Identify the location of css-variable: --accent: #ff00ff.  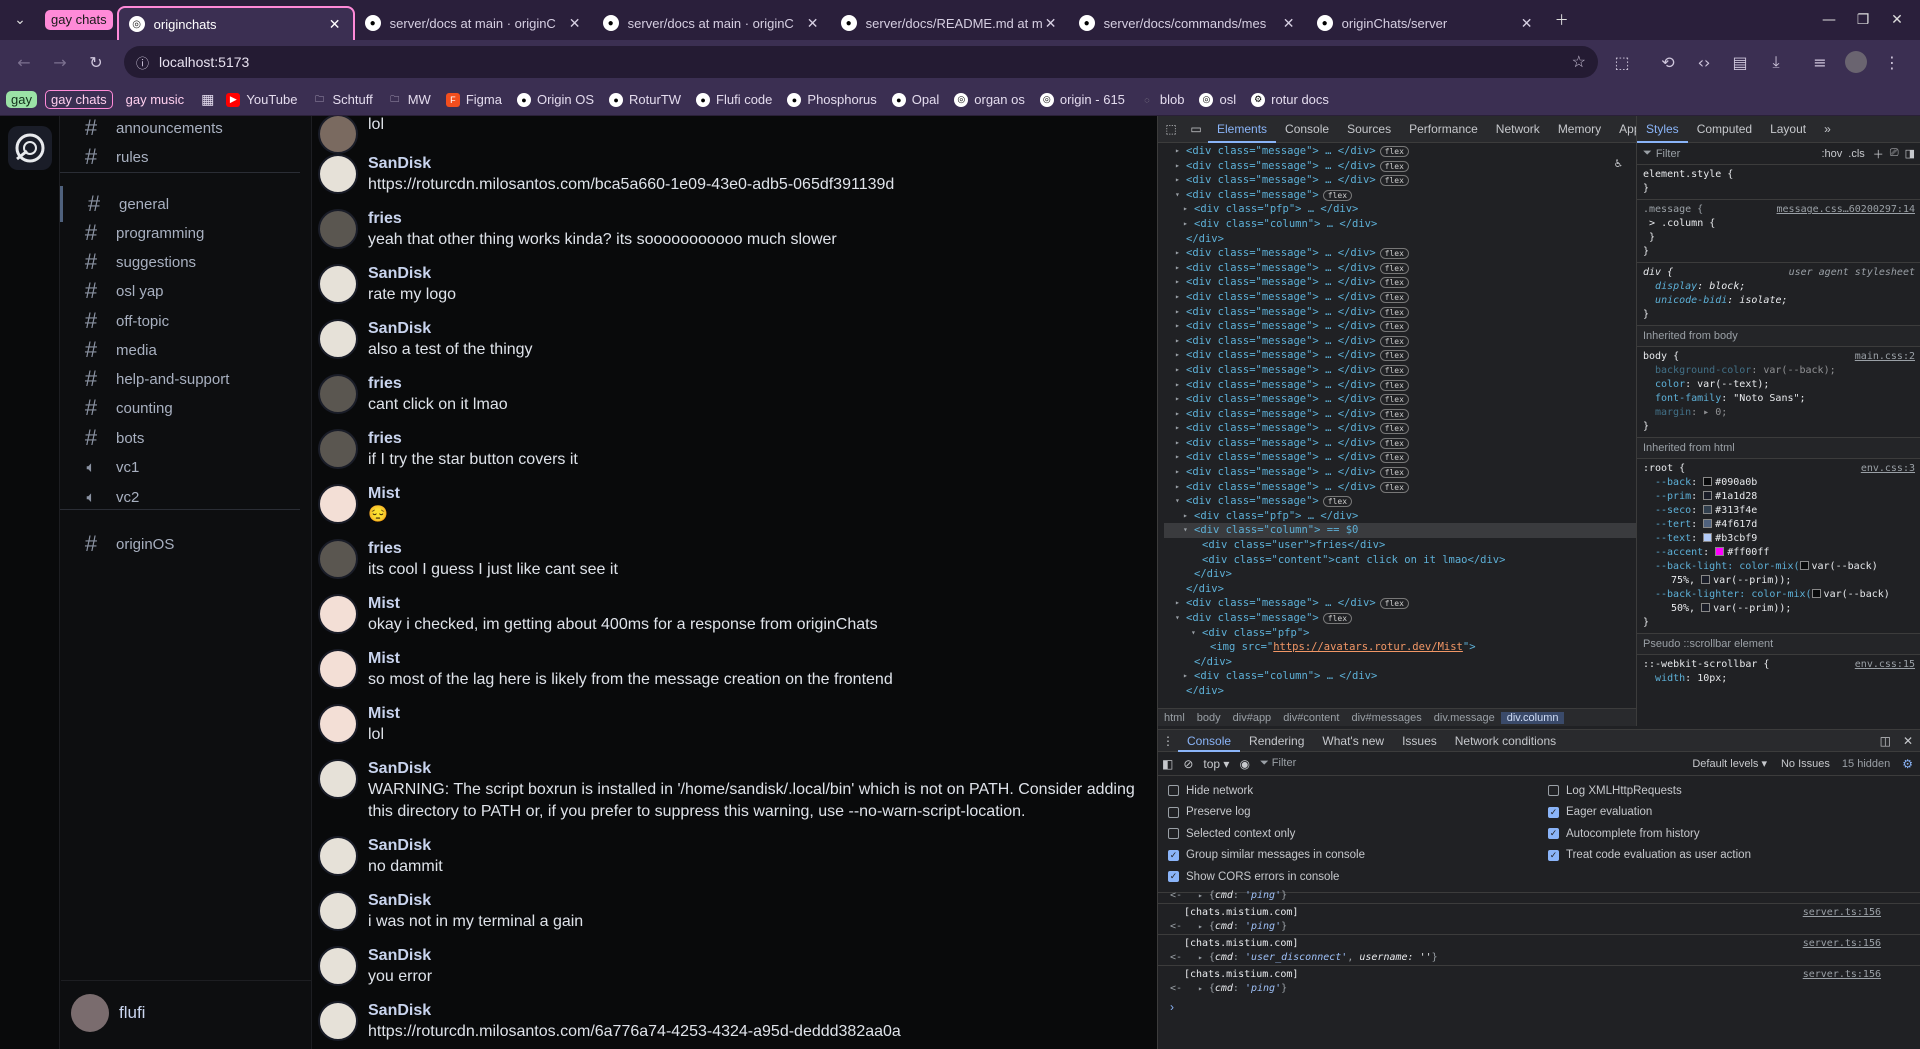
(1706, 552).